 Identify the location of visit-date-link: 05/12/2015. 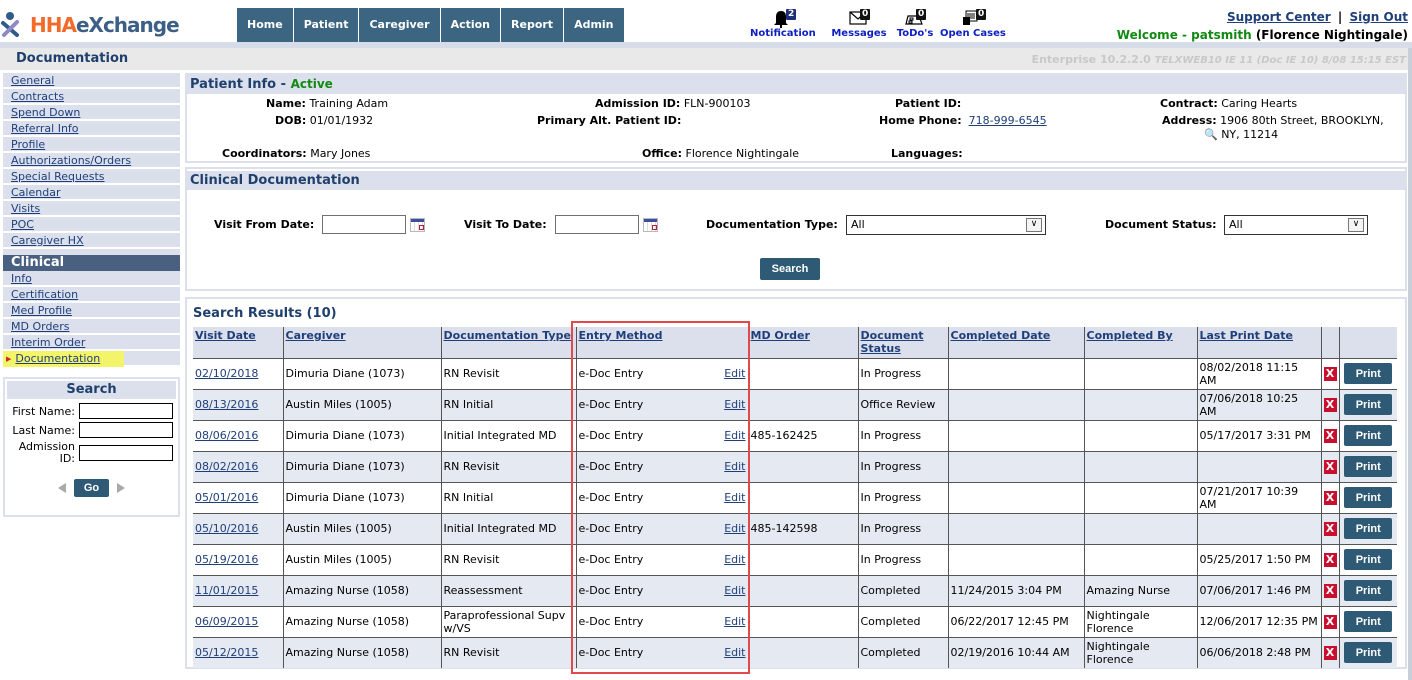
(226, 652).